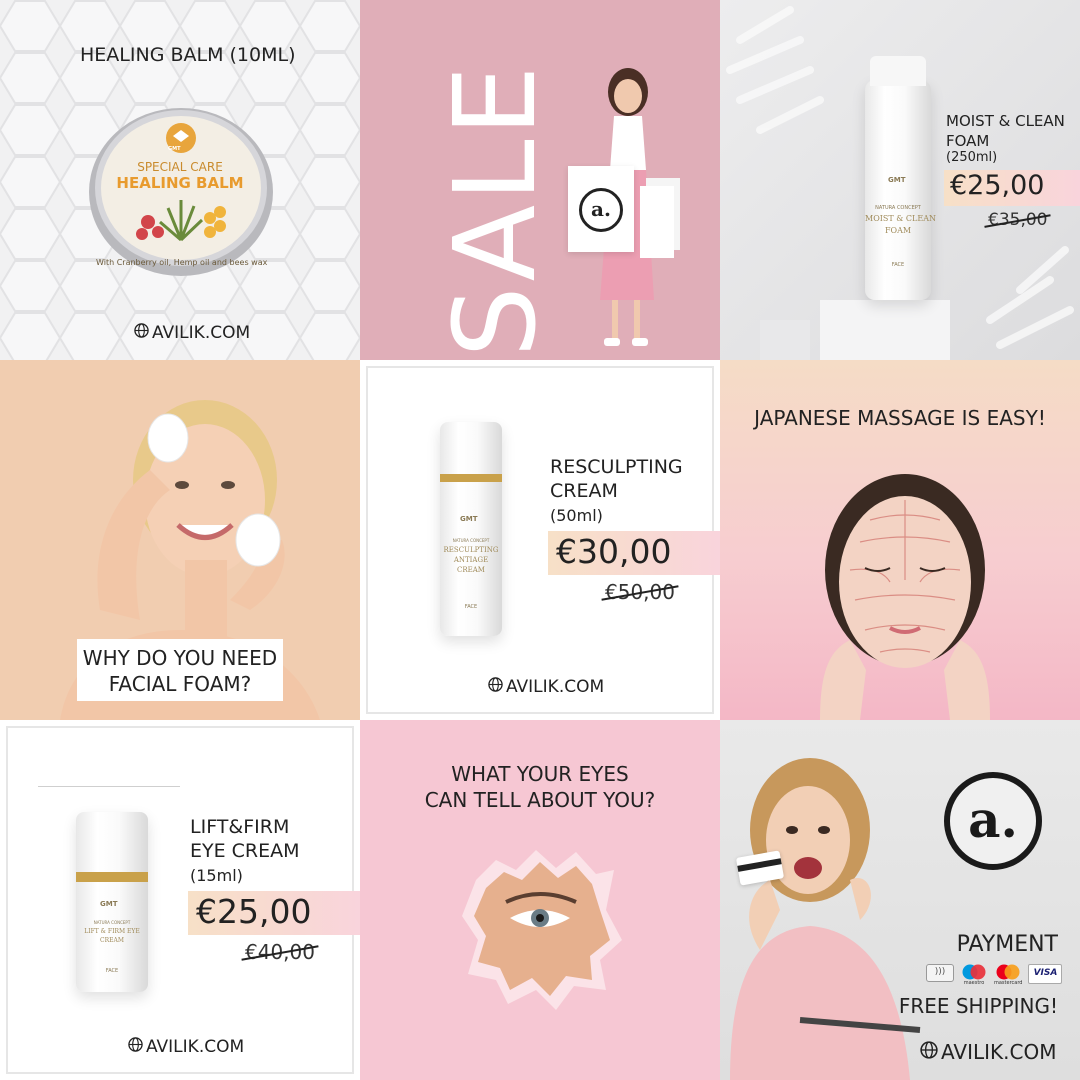  I want to click on tin-brand: GMT, so click(174, 149).